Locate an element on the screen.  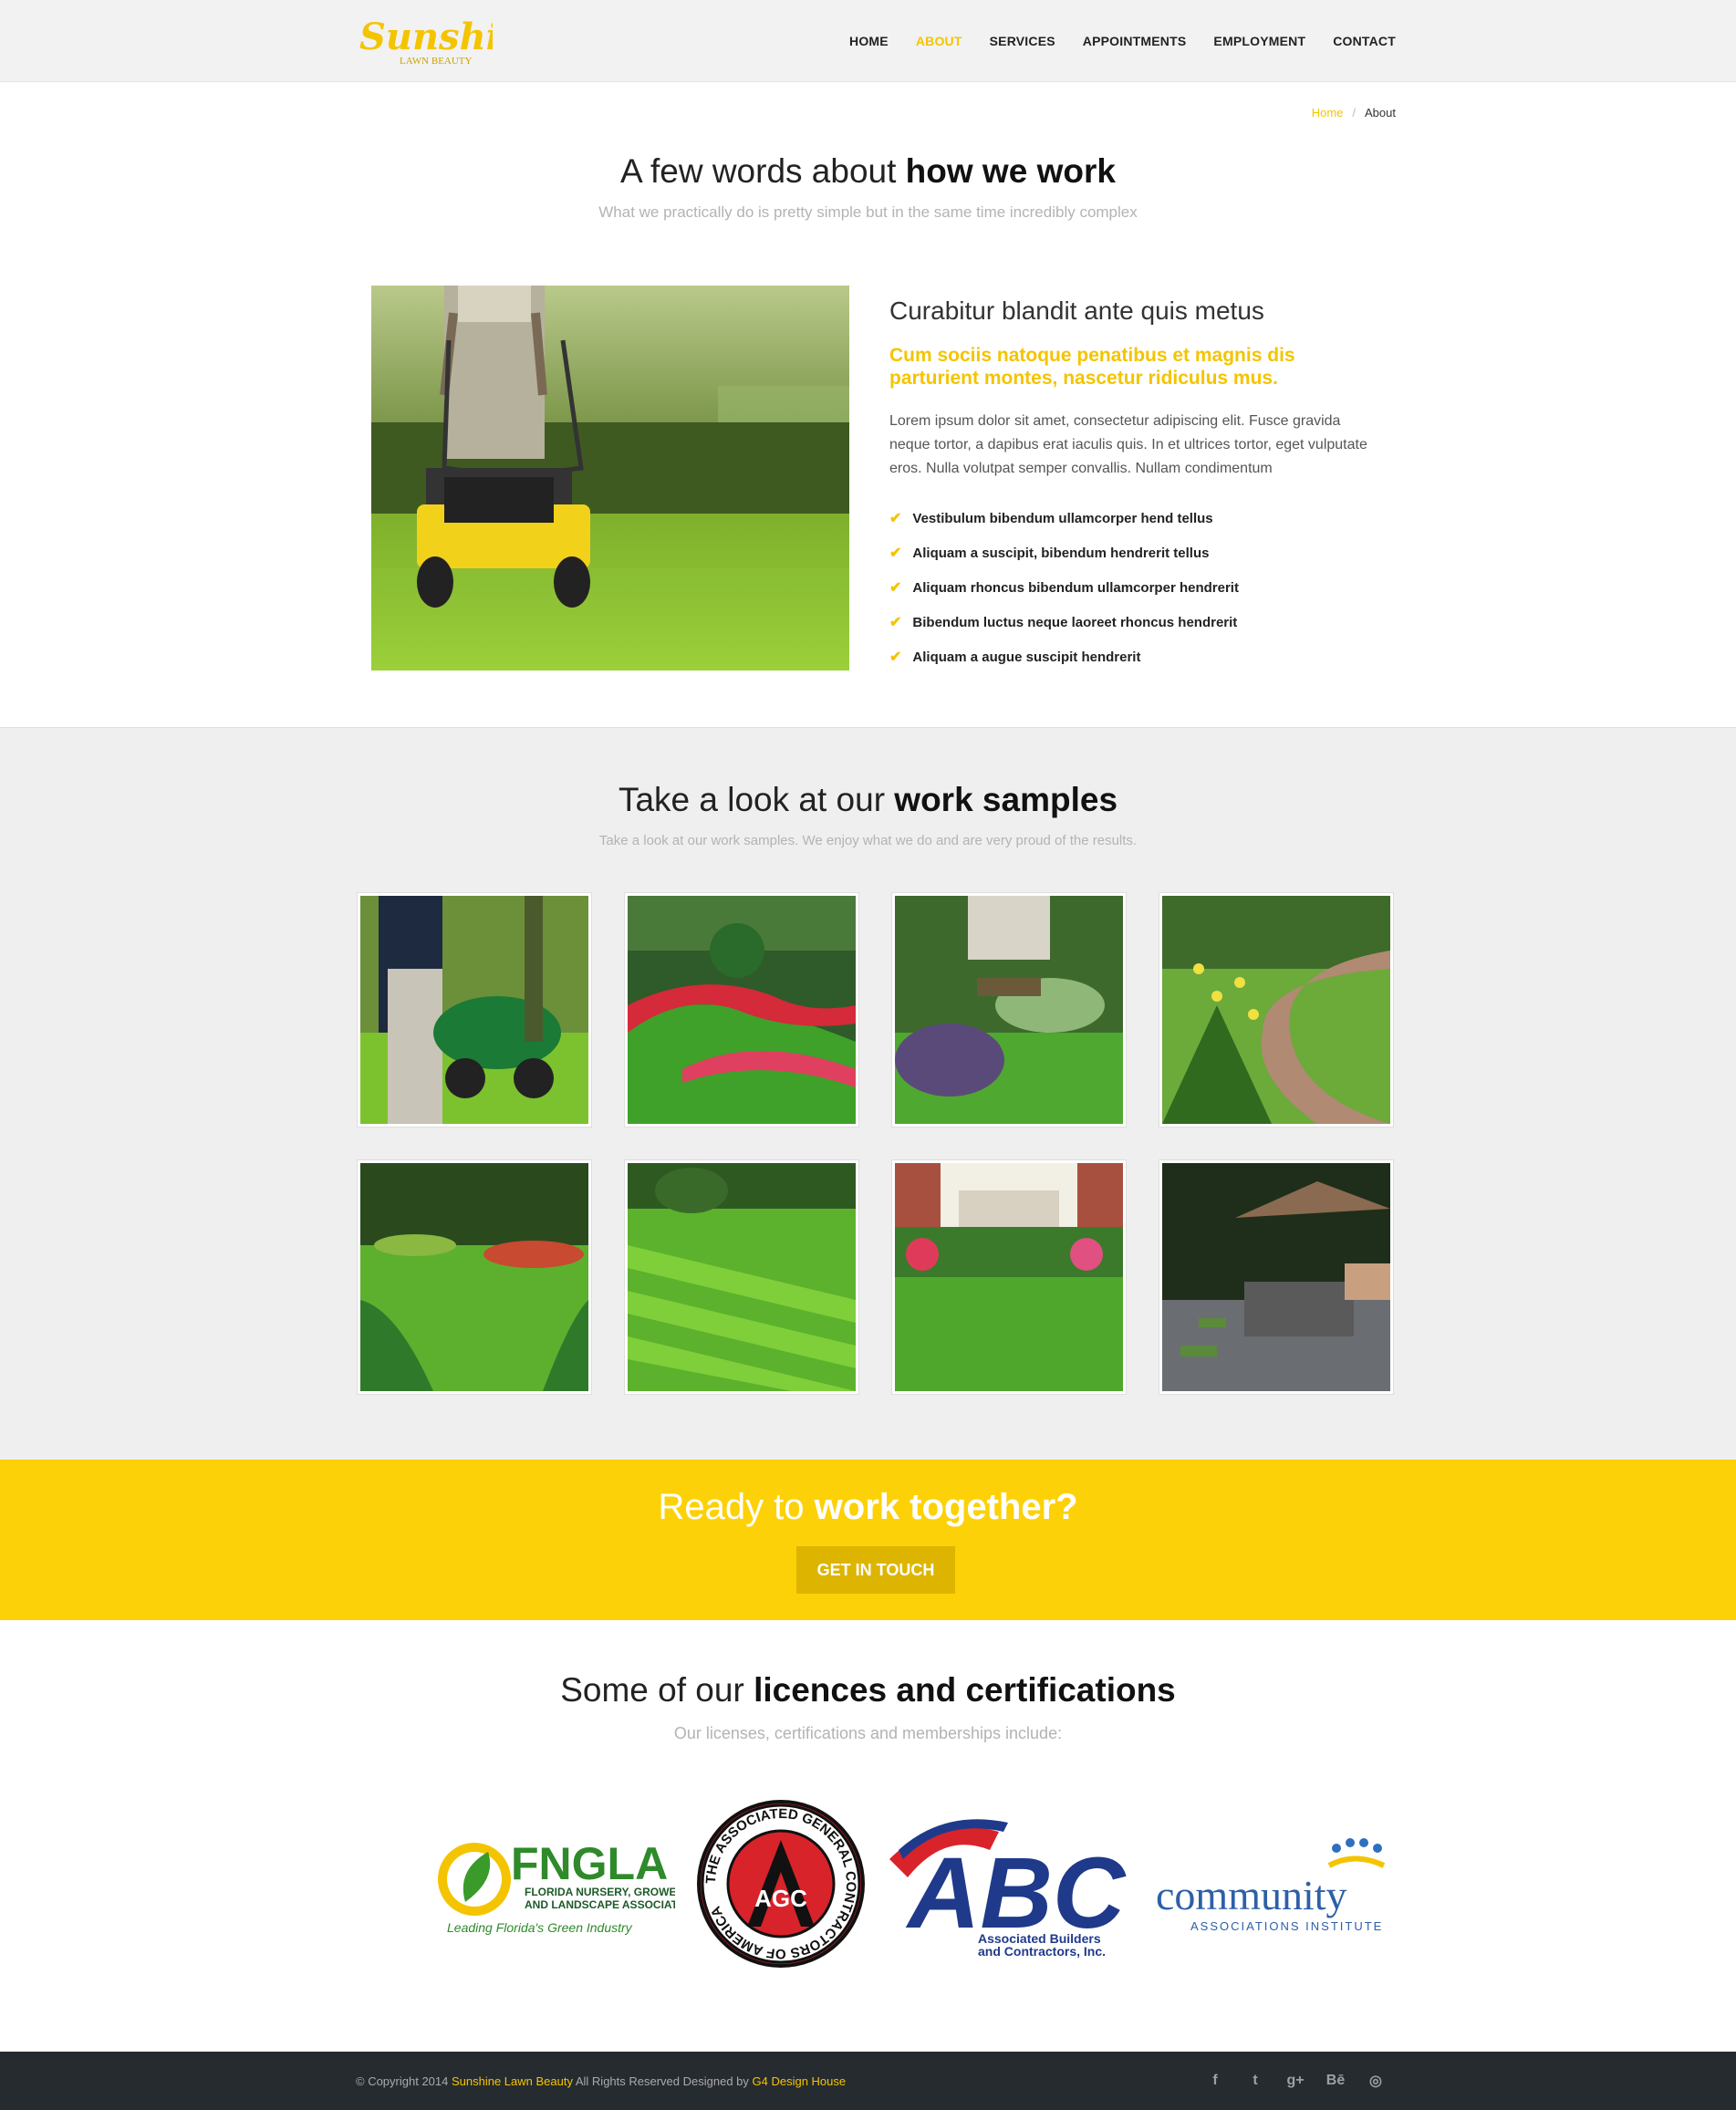
about-title: A few words about how we work is located at coordinates (868, 171).